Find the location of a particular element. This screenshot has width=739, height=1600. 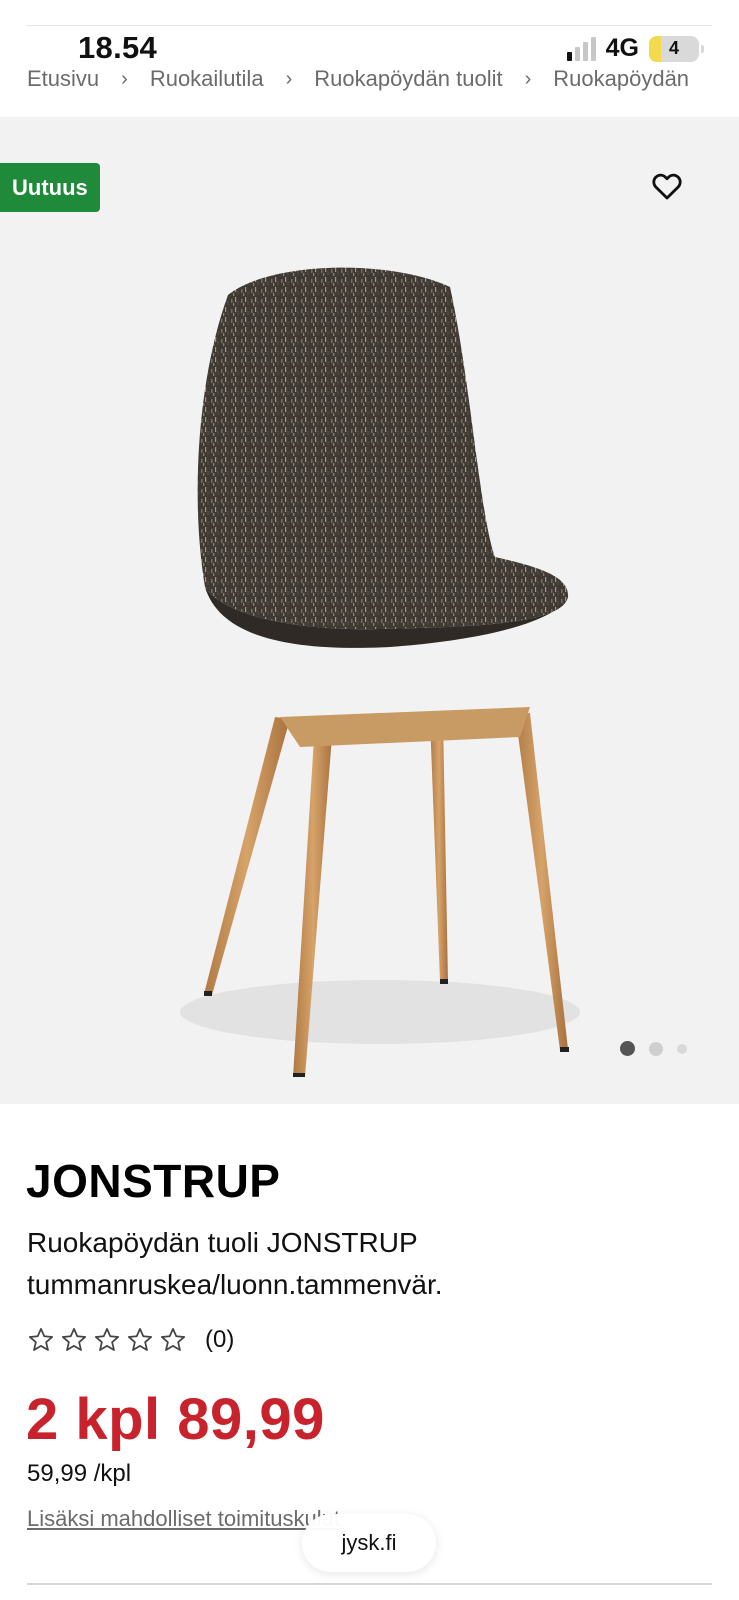

product-rating: (0) is located at coordinates (130, 1340).